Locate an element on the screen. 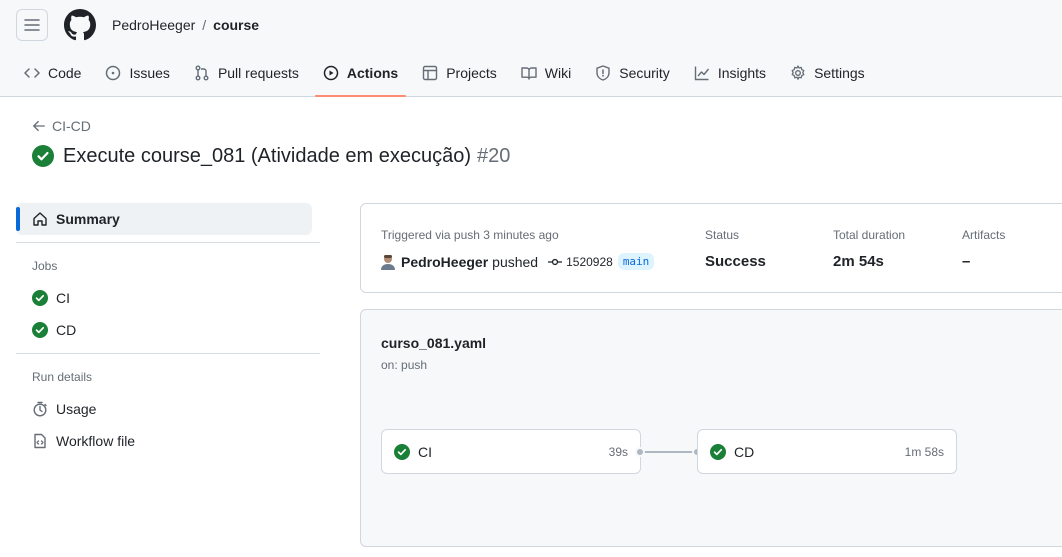 The height and width of the screenshot is (557, 1062). job-card-cd: CD 1m 58s is located at coordinates (827, 451).